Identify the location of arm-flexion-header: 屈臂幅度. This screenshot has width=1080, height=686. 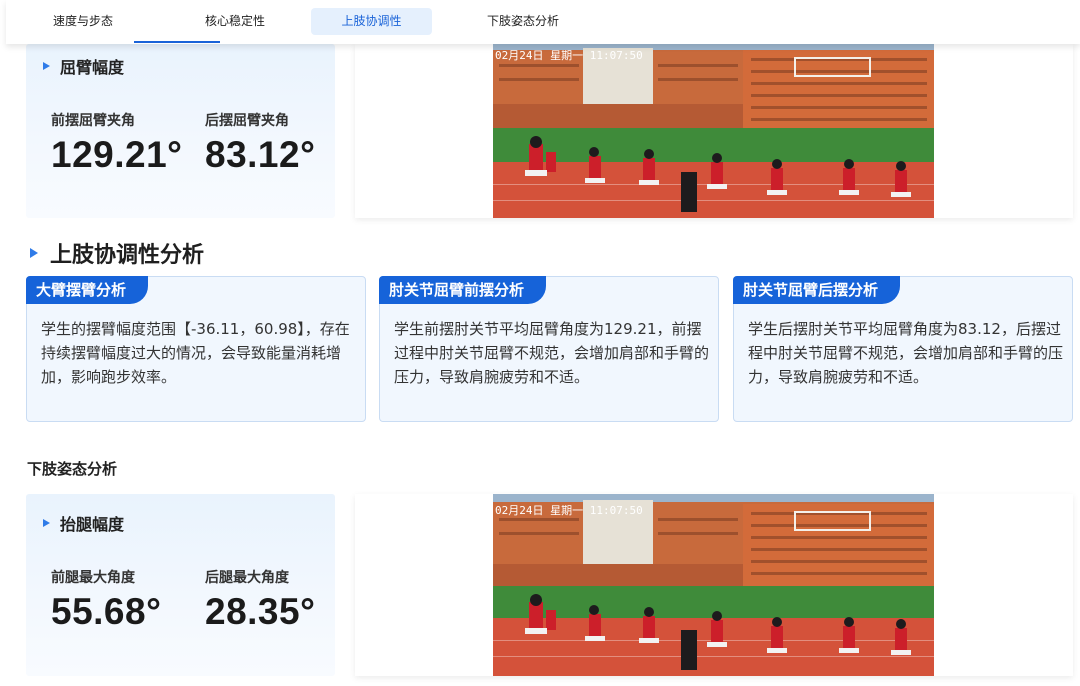
(83, 66).